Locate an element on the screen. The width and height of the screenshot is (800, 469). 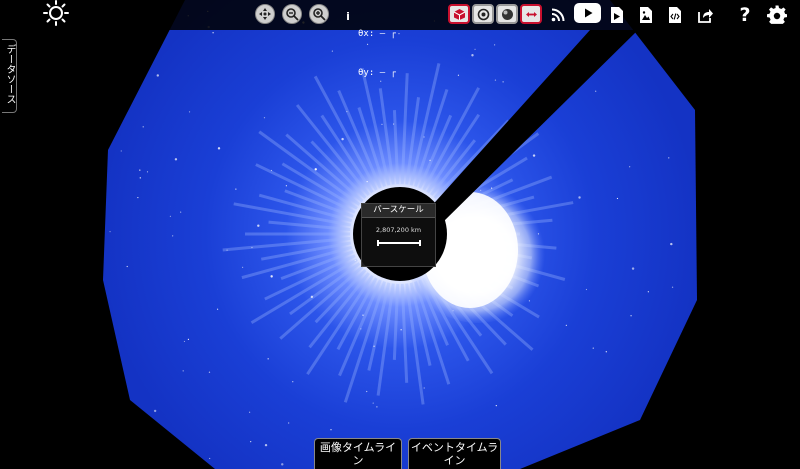
view-mode-group is located at coordinates (495, 14).